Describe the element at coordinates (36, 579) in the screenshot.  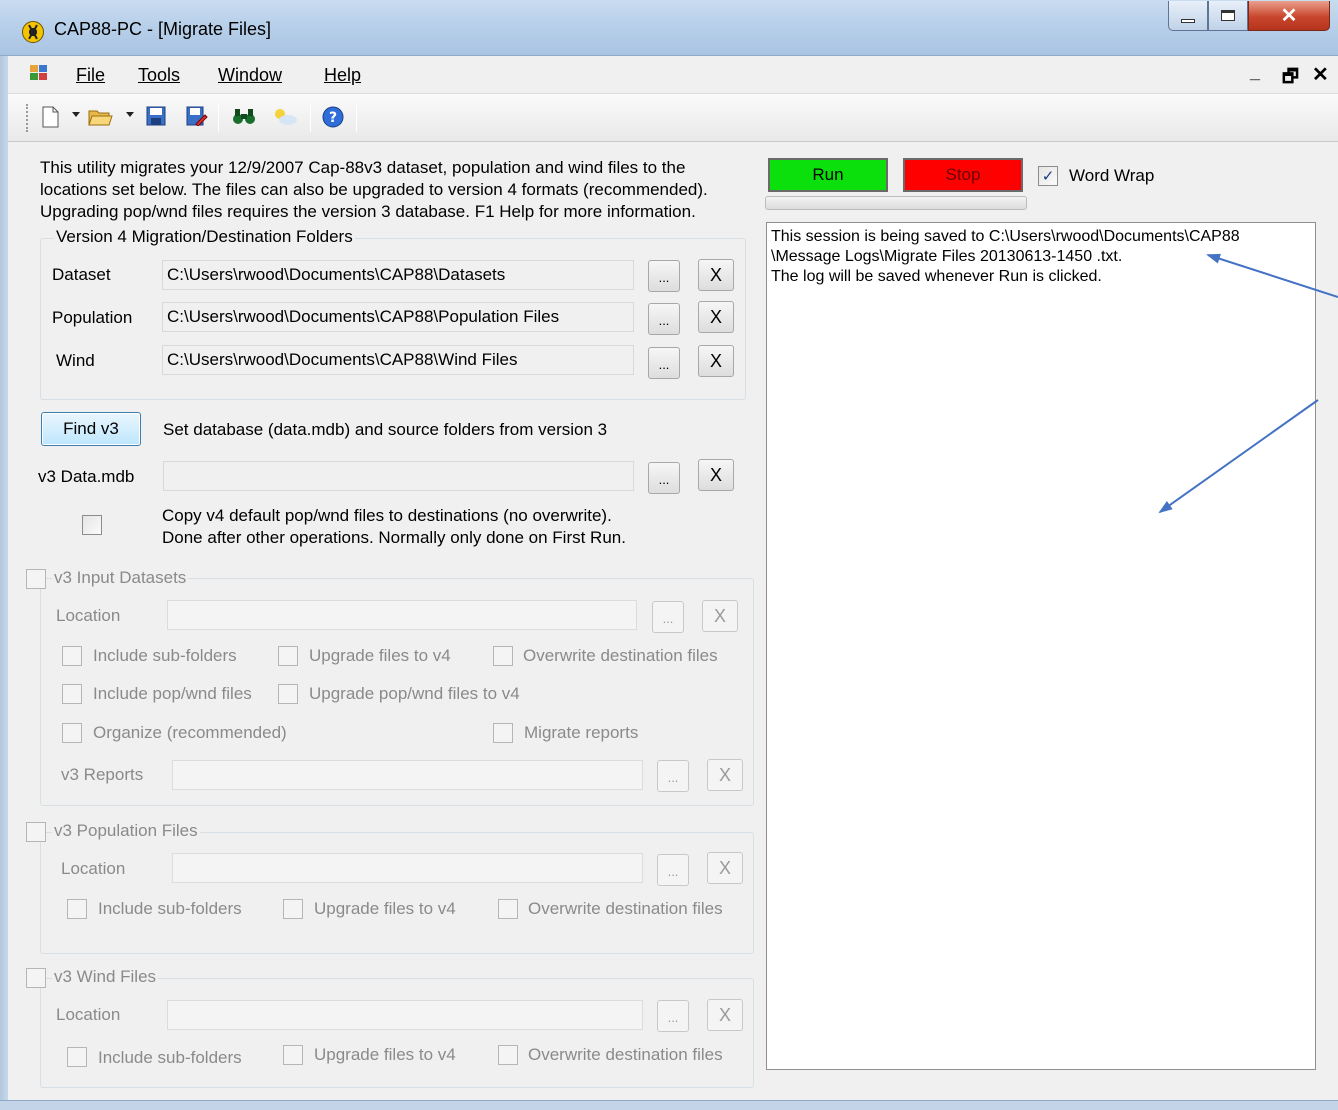
I see `v3-input-datasets-checkbox` at that location.